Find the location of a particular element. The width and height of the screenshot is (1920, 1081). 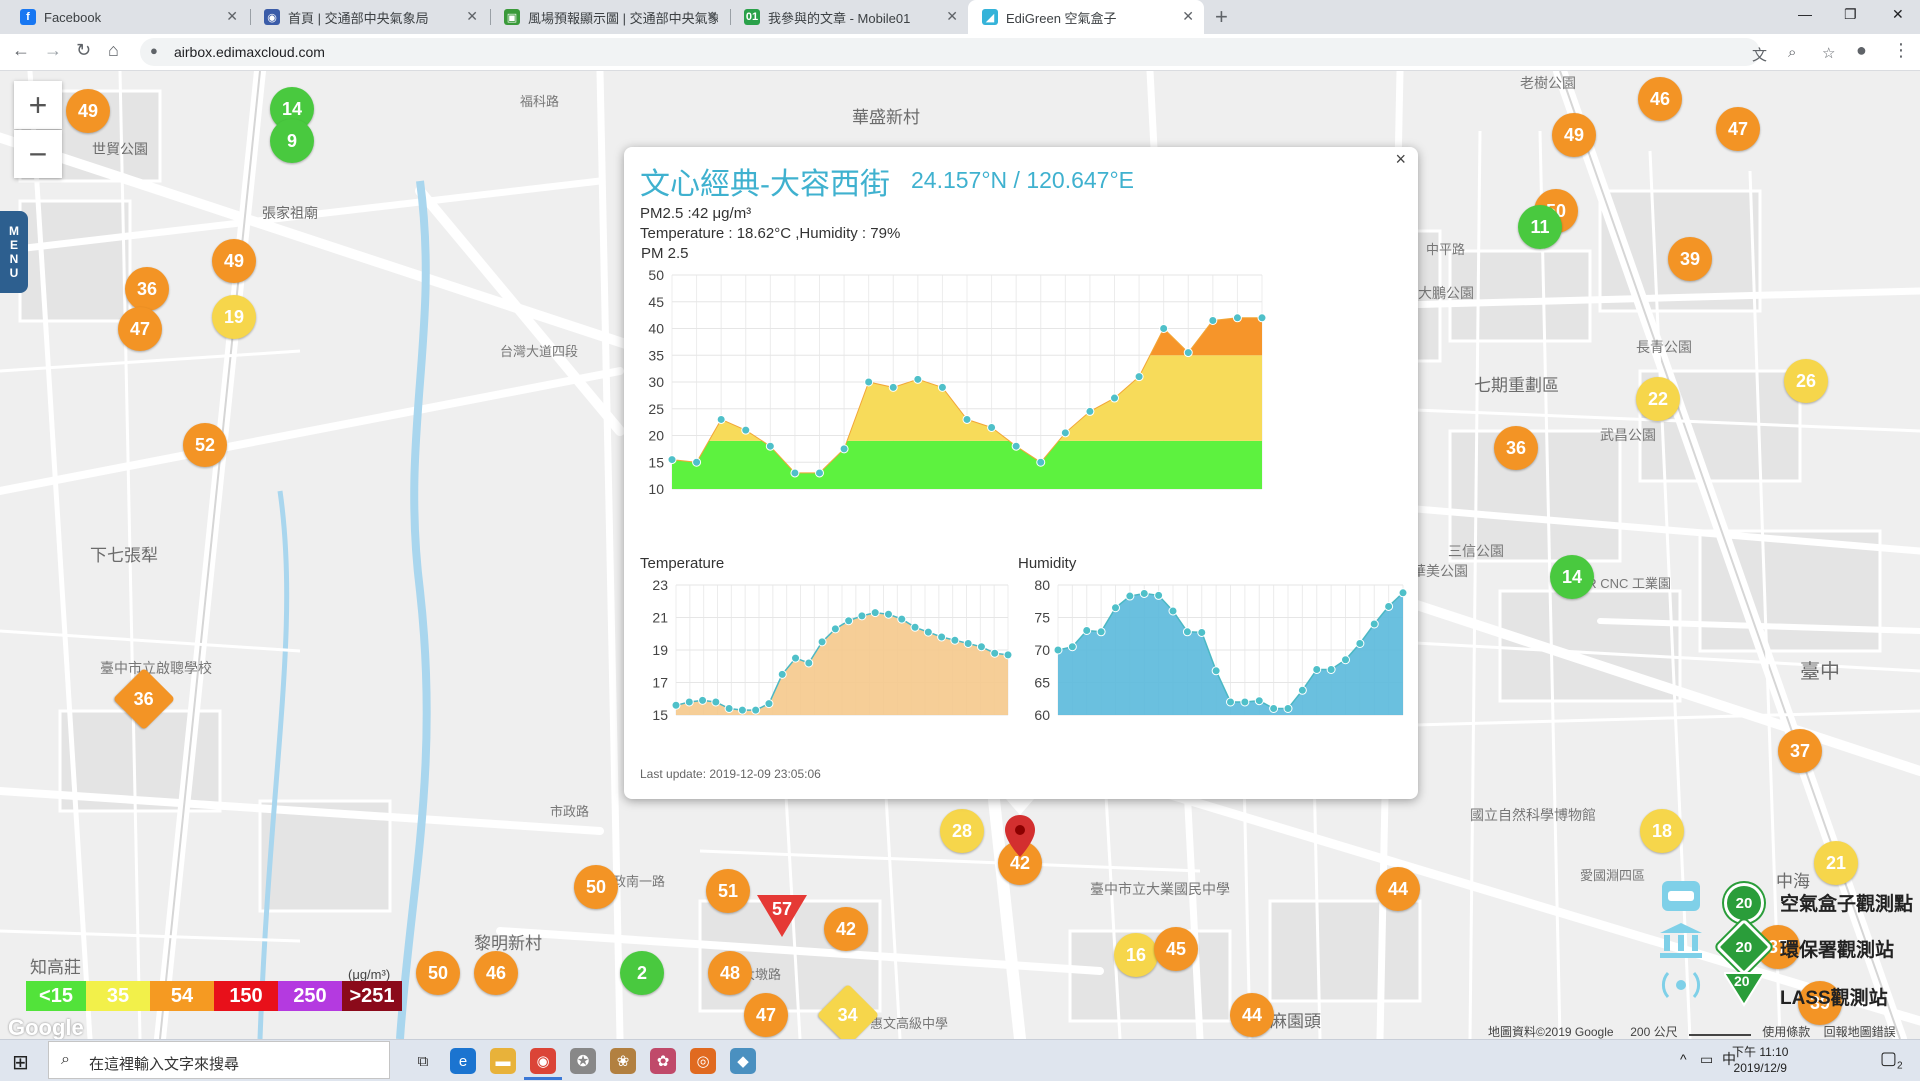

url-text: airbox.edimaxcloud.com is located at coordinates (249, 52).